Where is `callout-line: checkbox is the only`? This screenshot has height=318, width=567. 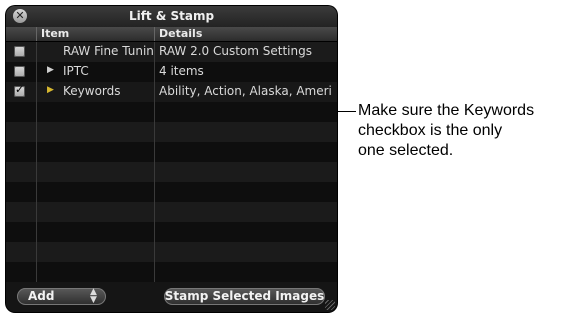
callout-line: checkbox is the only is located at coordinates (430, 130).